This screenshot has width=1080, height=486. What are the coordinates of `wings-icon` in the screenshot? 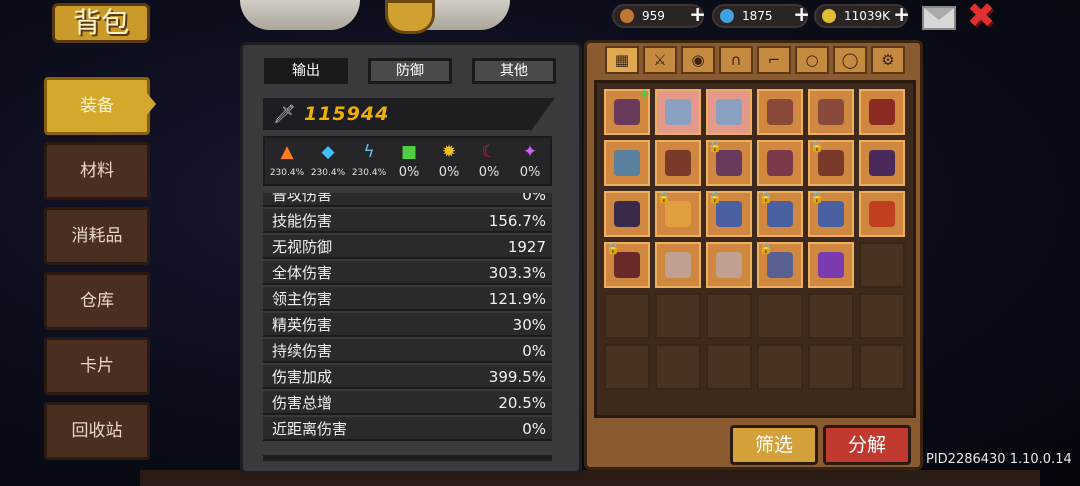 It's located at (627, 112).